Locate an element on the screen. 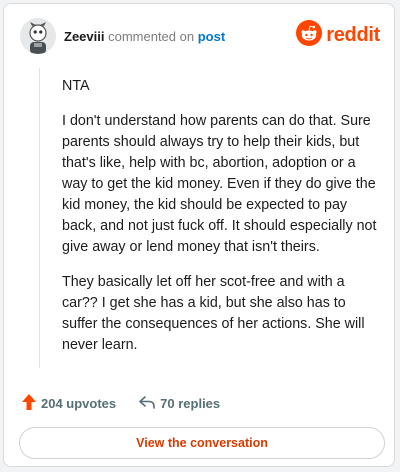  comment-actions: 204 upvotes 70 replies is located at coordinates (120, 403).